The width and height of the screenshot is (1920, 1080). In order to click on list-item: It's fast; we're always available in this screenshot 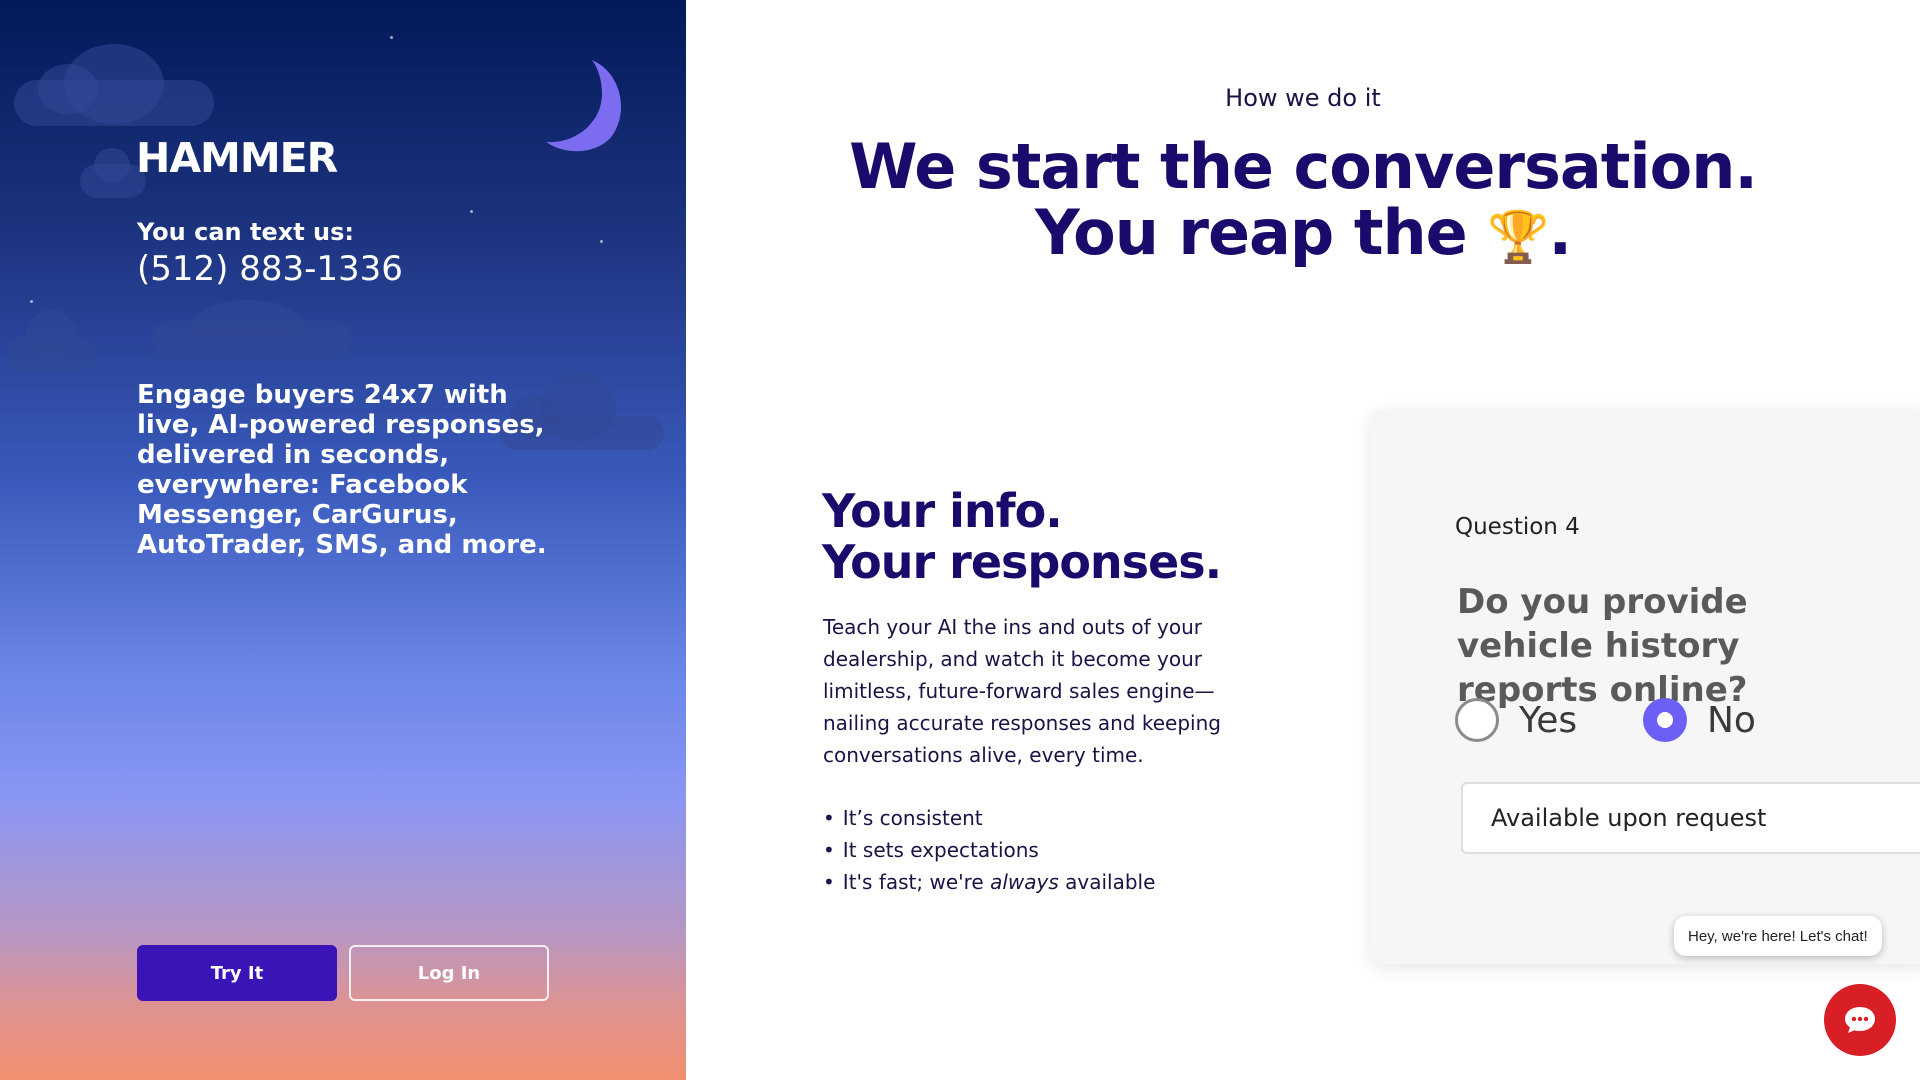, I will do `click(989, 882)`.